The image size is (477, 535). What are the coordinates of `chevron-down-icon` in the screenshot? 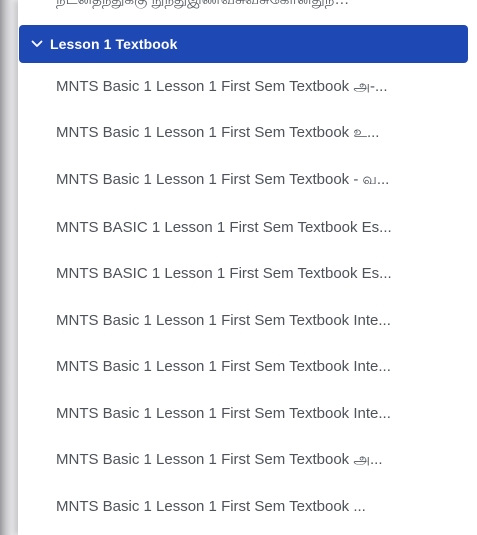 It's located at (37, 44).